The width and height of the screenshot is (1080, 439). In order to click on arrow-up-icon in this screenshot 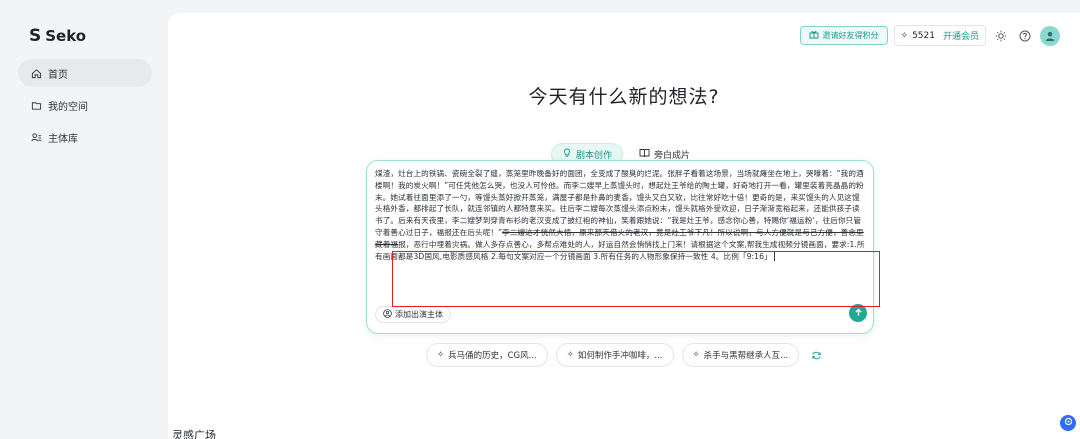, I will do `click(858, 313)`.